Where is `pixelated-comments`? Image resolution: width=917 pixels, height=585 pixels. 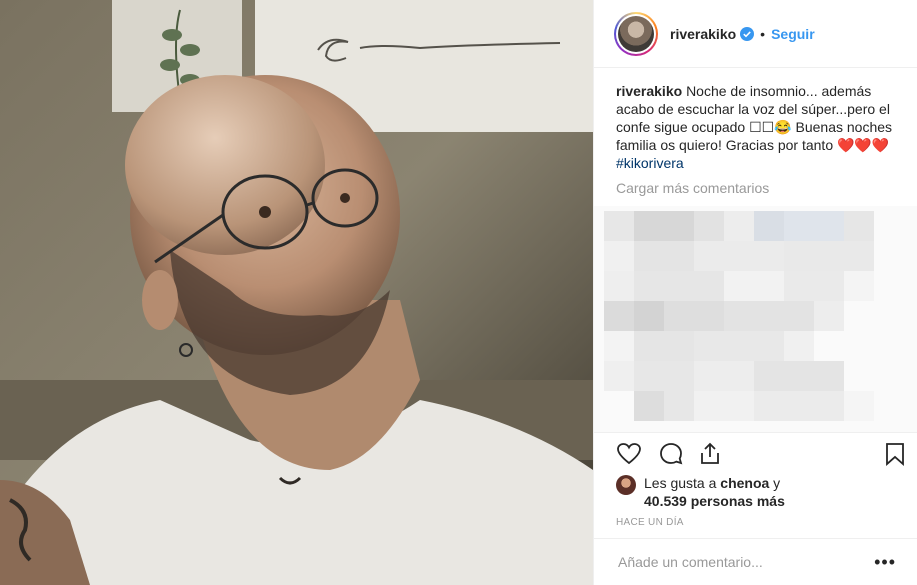
pixelated-comments is located at coordinates (755, 319).